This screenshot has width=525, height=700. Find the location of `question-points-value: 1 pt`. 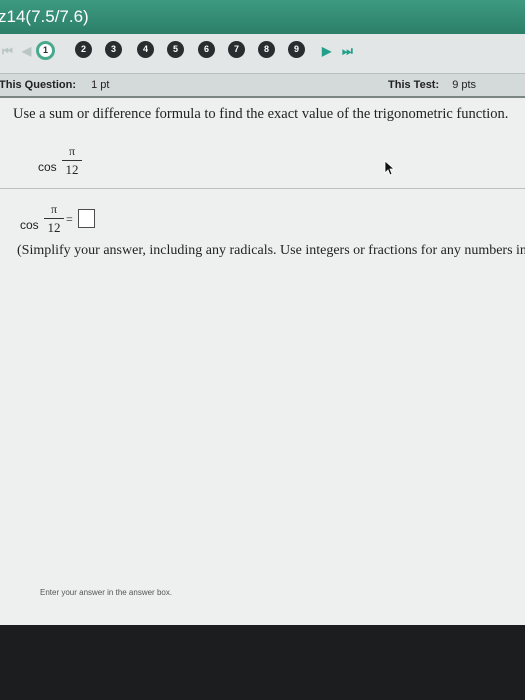

question-points-value: 1 pt is located at coordinates (100, 85).